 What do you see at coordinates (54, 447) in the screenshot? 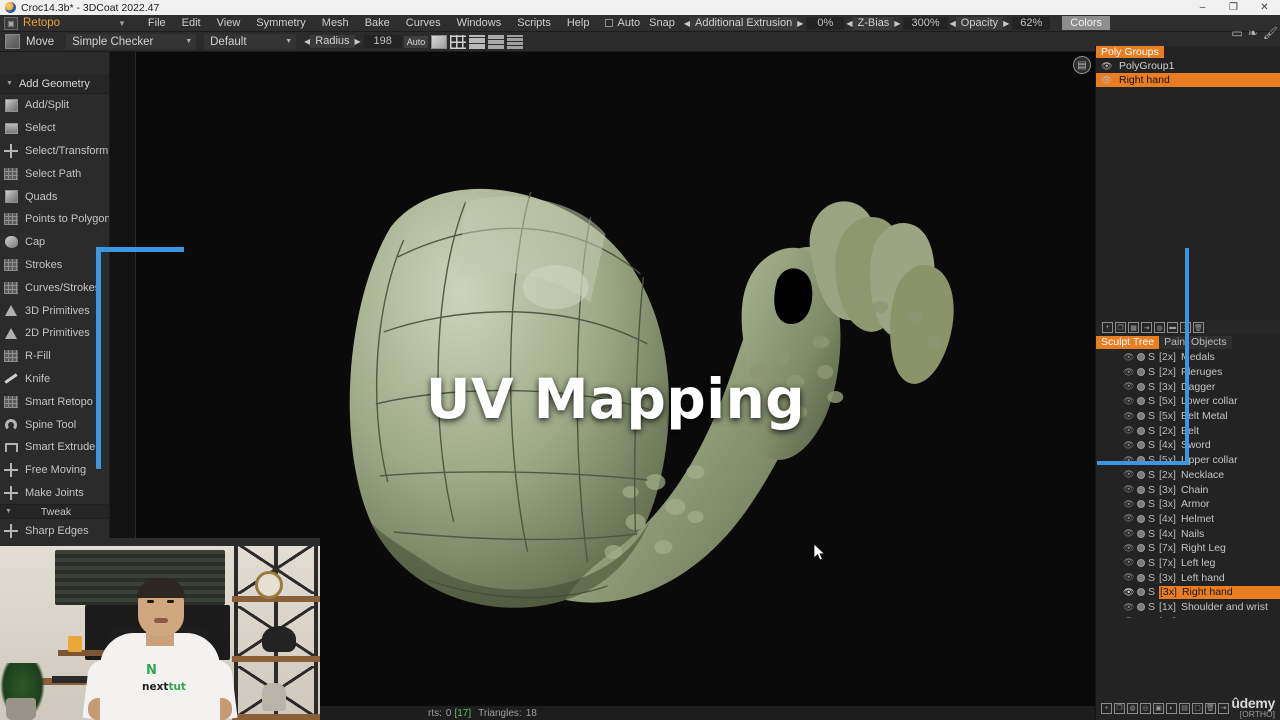
I see `tool-smart-extrude: Smart Extrude` at bounding box center [54, 447].